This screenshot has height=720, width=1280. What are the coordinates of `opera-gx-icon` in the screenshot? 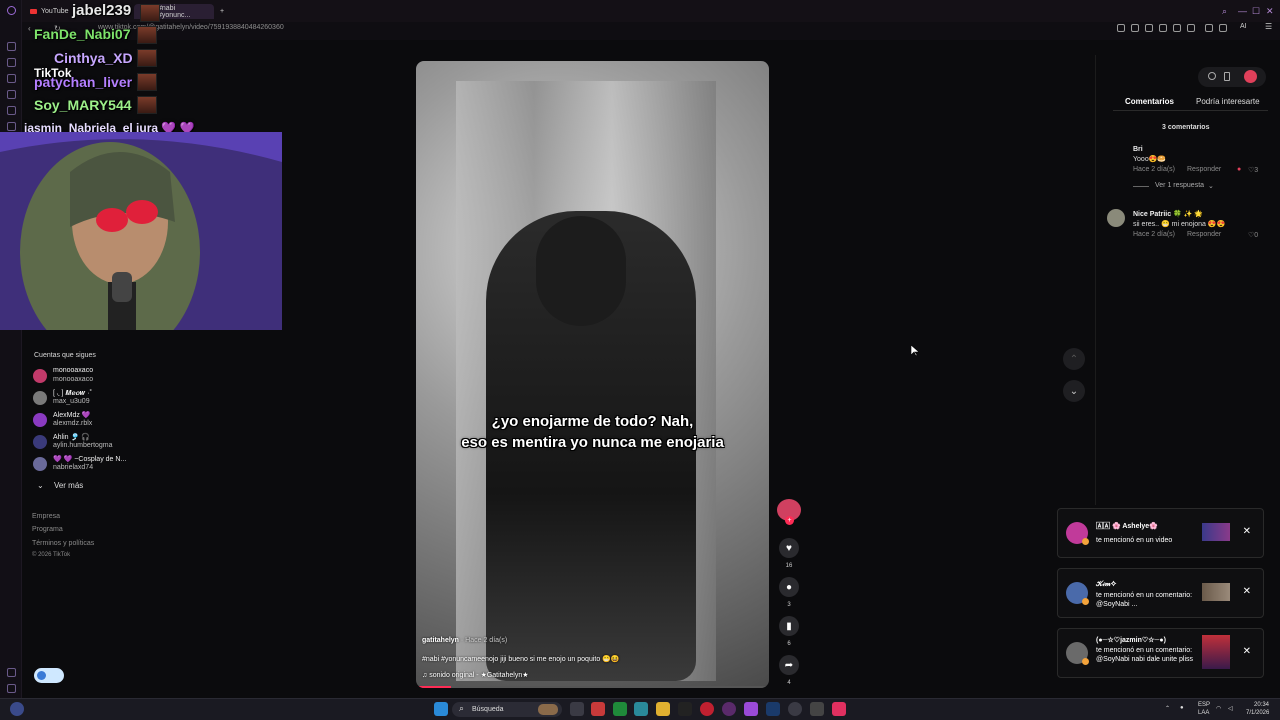 It's located at (729, 709).